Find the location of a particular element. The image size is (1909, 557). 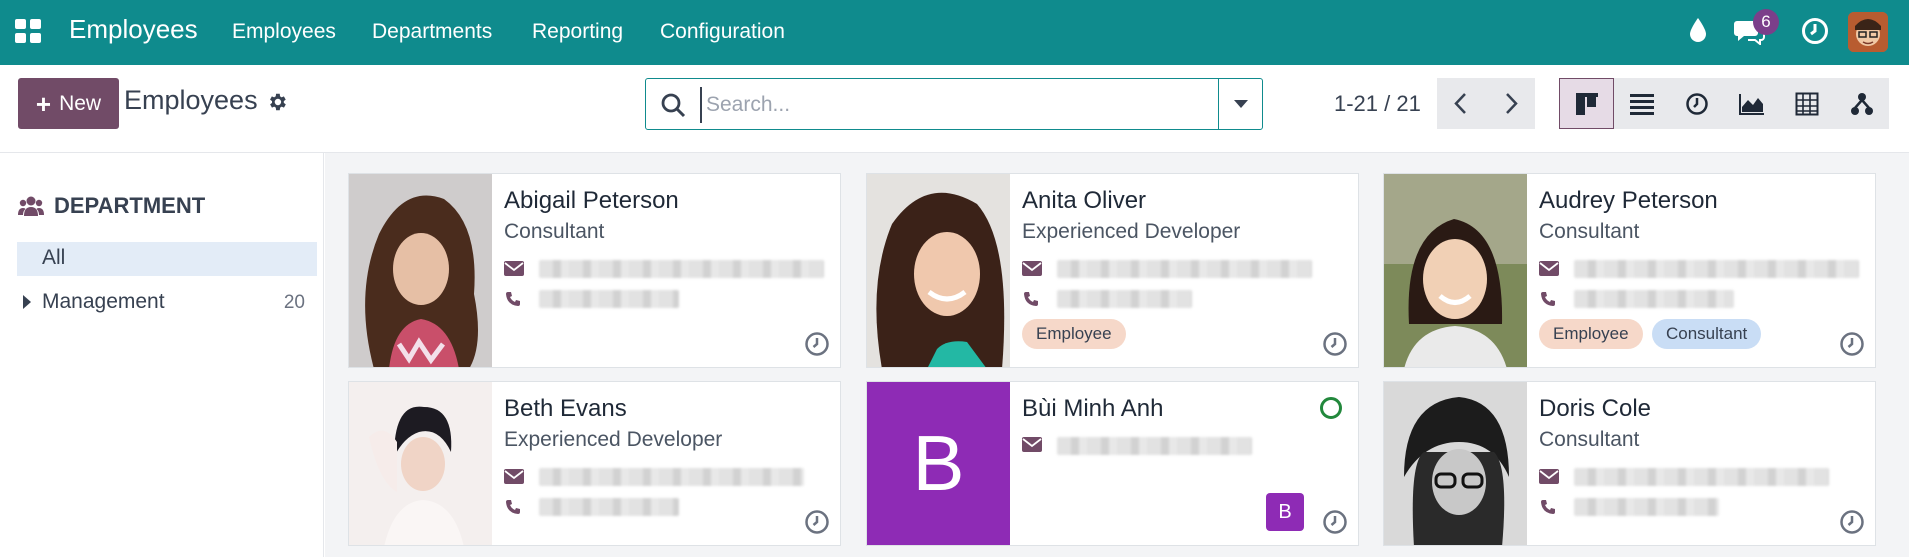

user-avatar is located at coordinates (1868, 32).